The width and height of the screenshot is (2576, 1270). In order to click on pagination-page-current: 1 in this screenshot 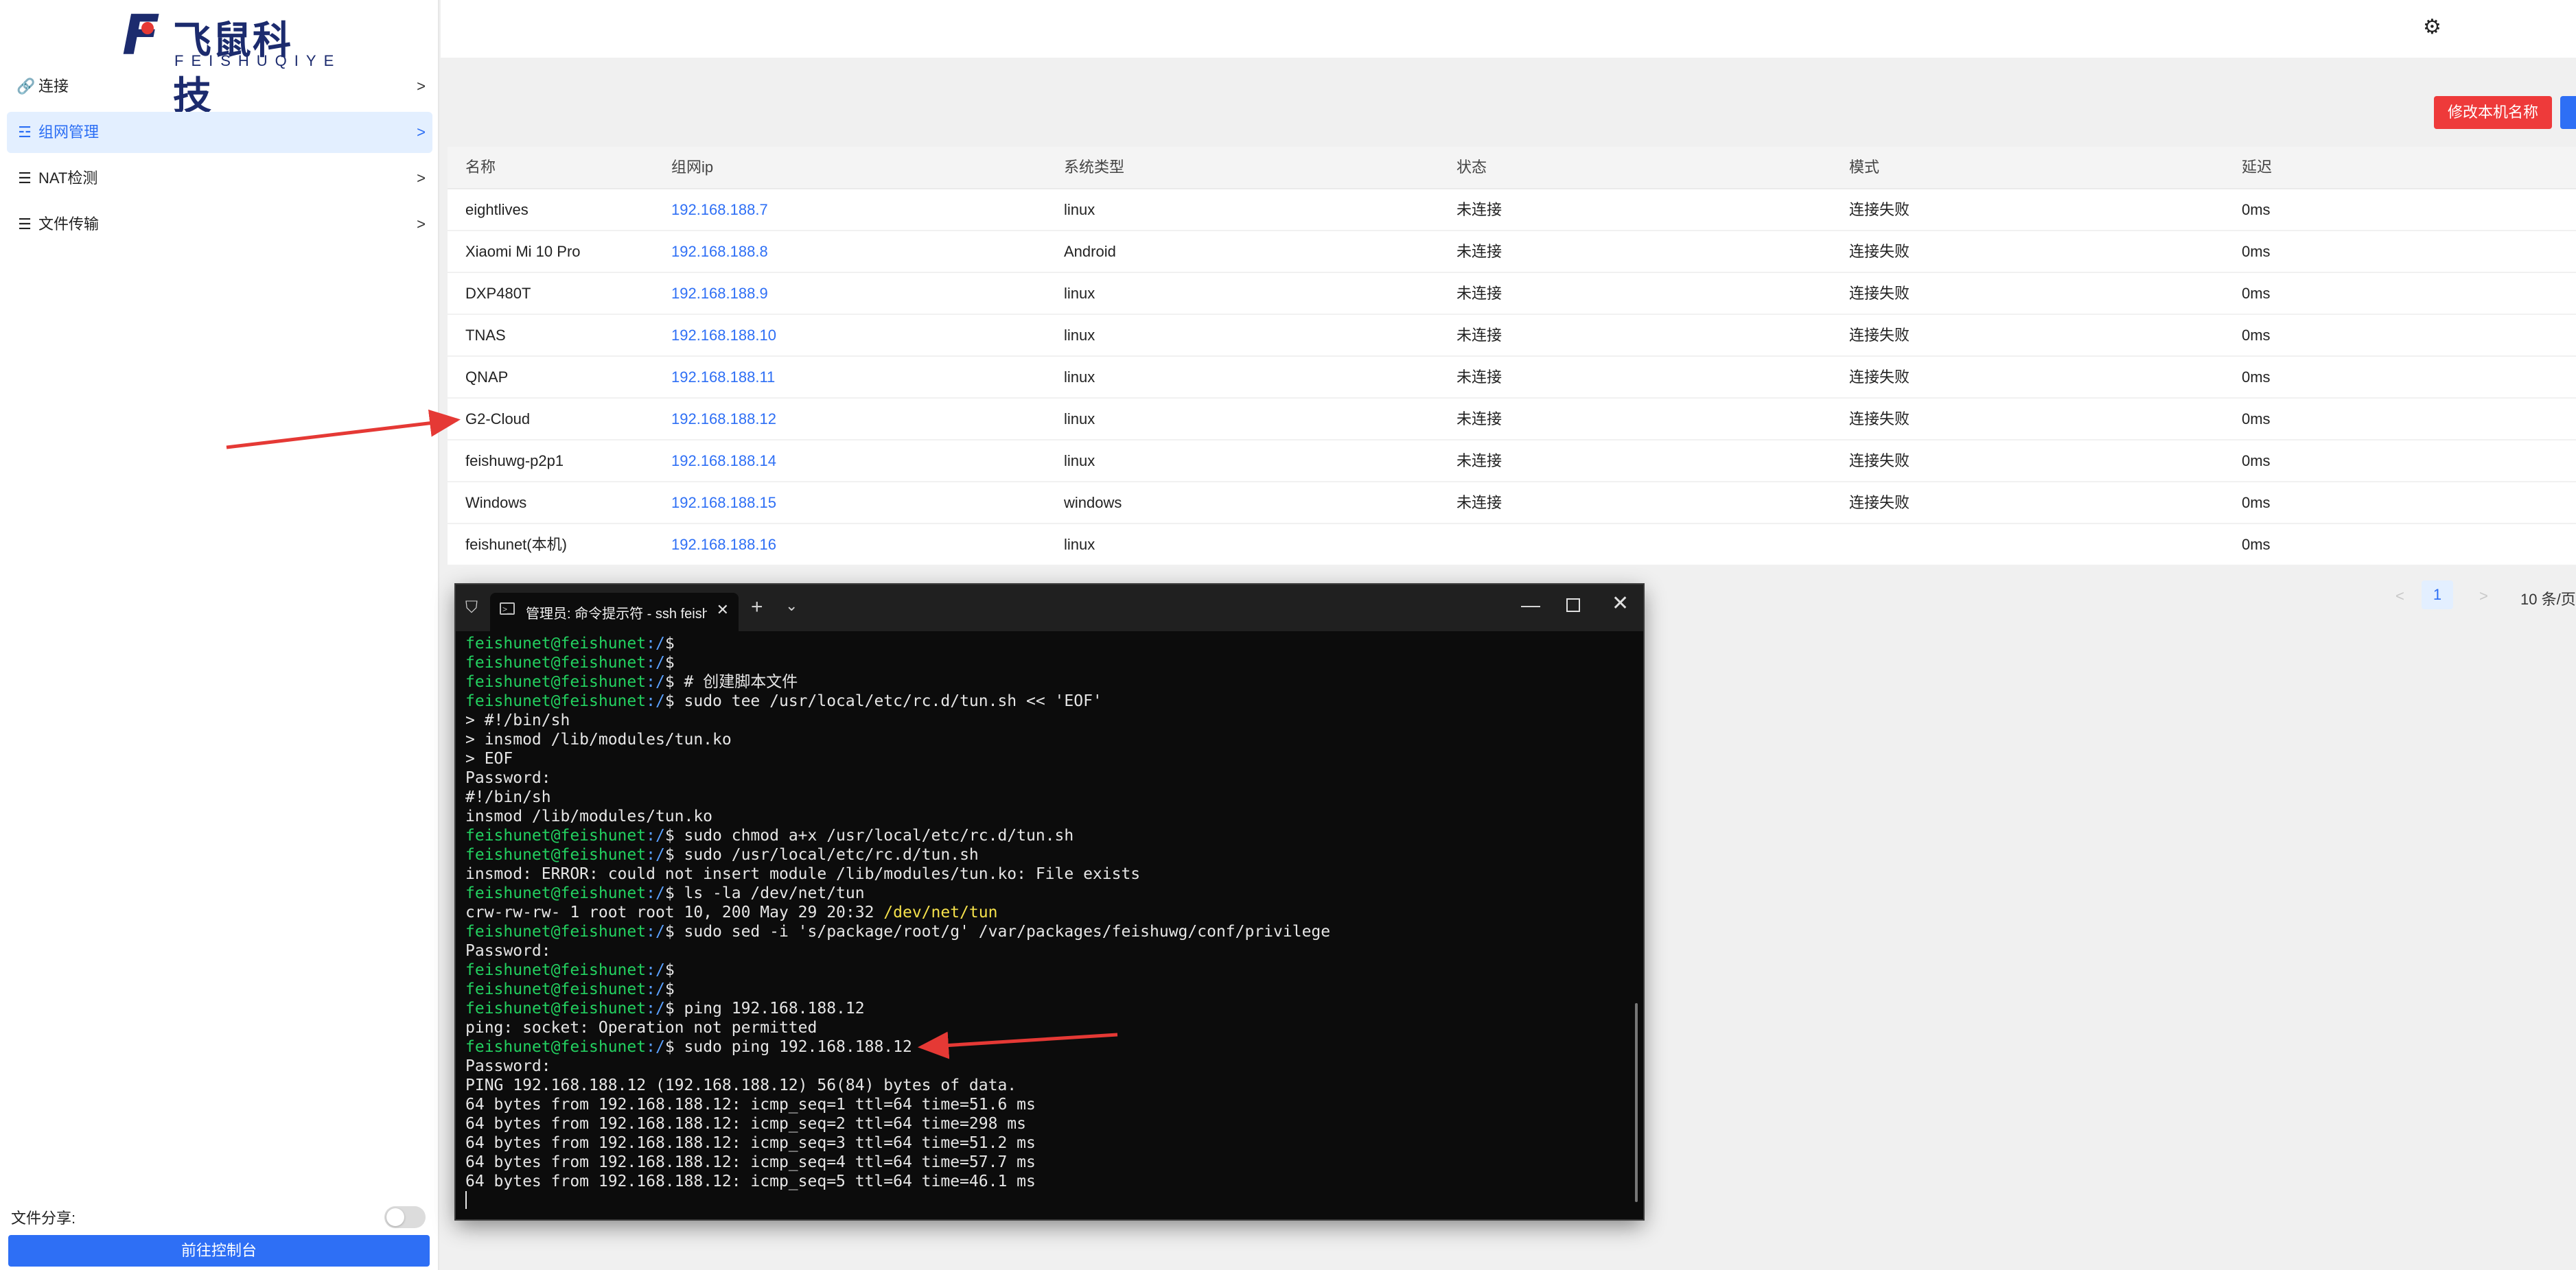, I will do `click(2437, 594)`.